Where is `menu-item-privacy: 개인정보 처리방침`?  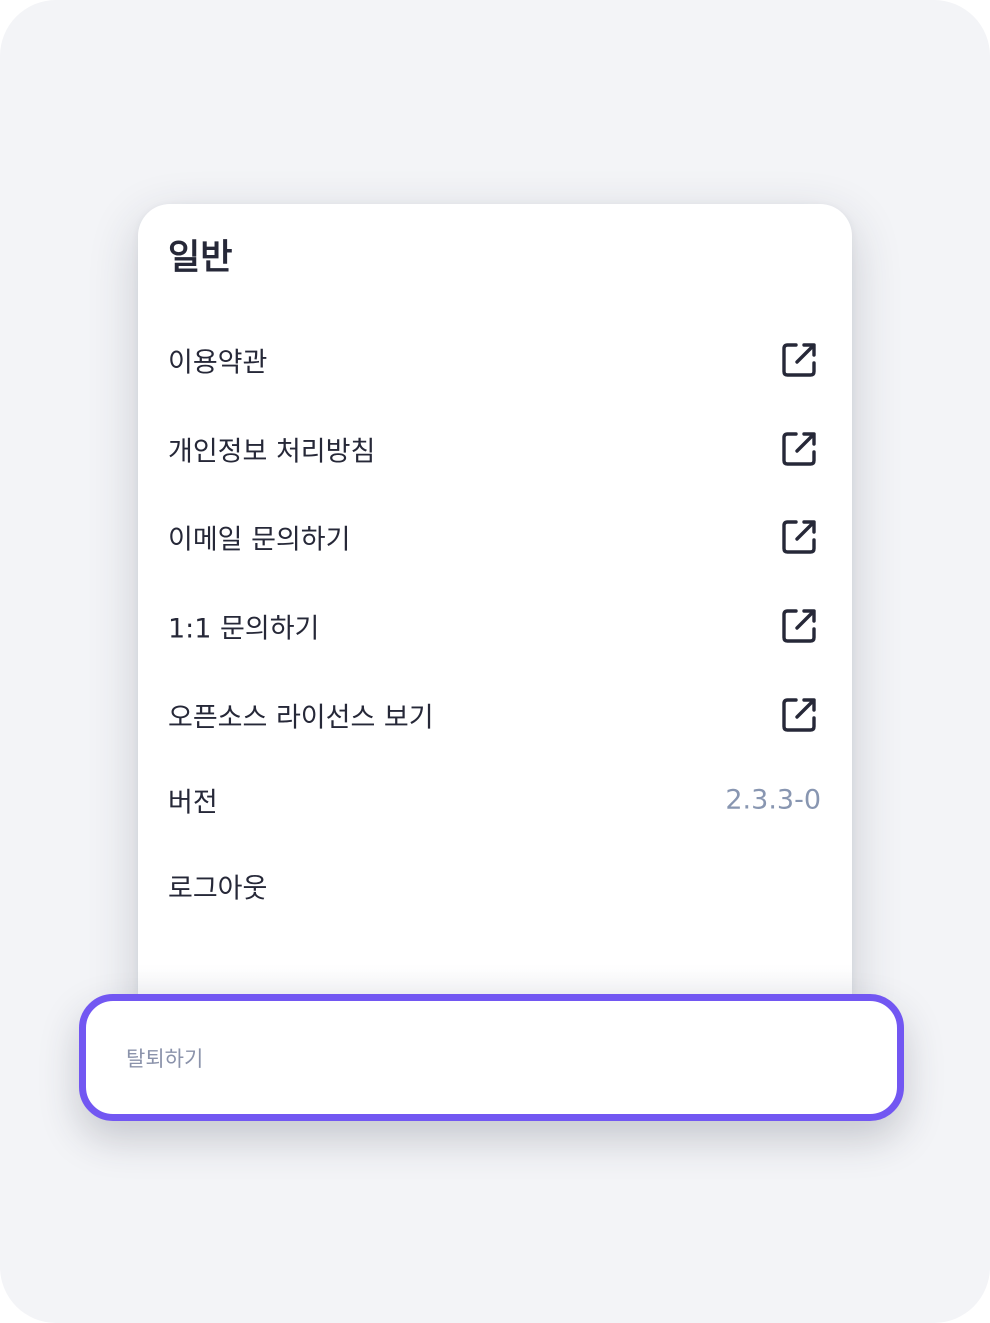
menu-item-privacy: 개인정보 처리방침 is located at coordinates (495, 449).